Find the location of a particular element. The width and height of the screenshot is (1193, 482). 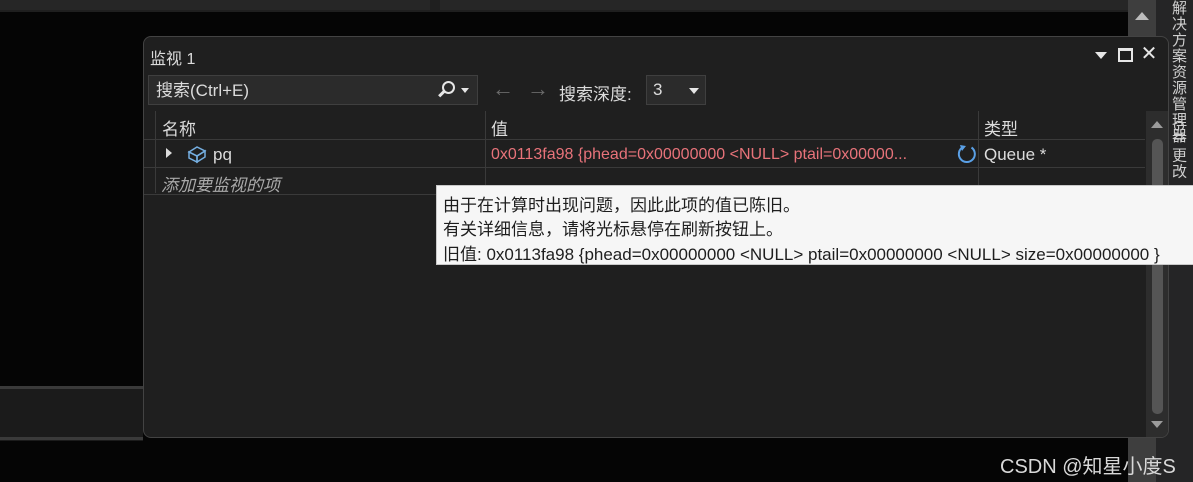

watch-toolbar: ← → 搜索深度: 3 is located at coordinates (656, 90).